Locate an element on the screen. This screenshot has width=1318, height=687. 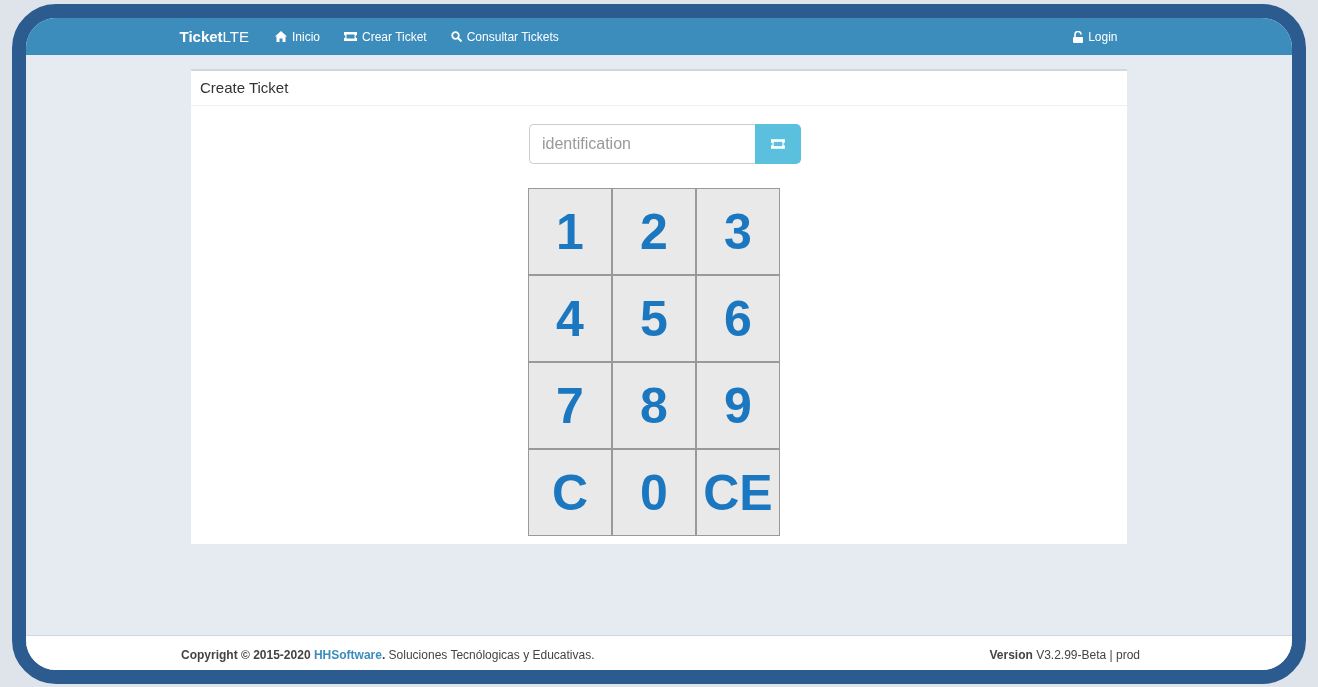
nav-link: Consultar Tickets is located at coordinates (504, 36).